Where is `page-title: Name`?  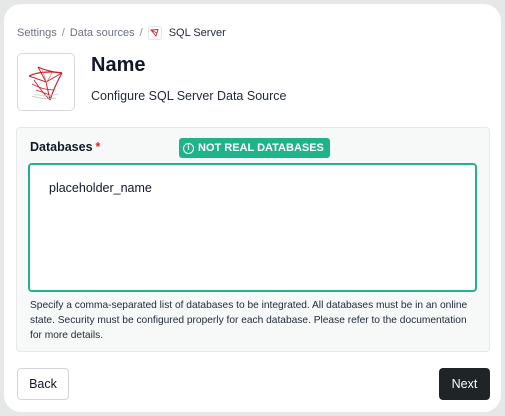 page-title: Name is located at coordinates (118, 65).